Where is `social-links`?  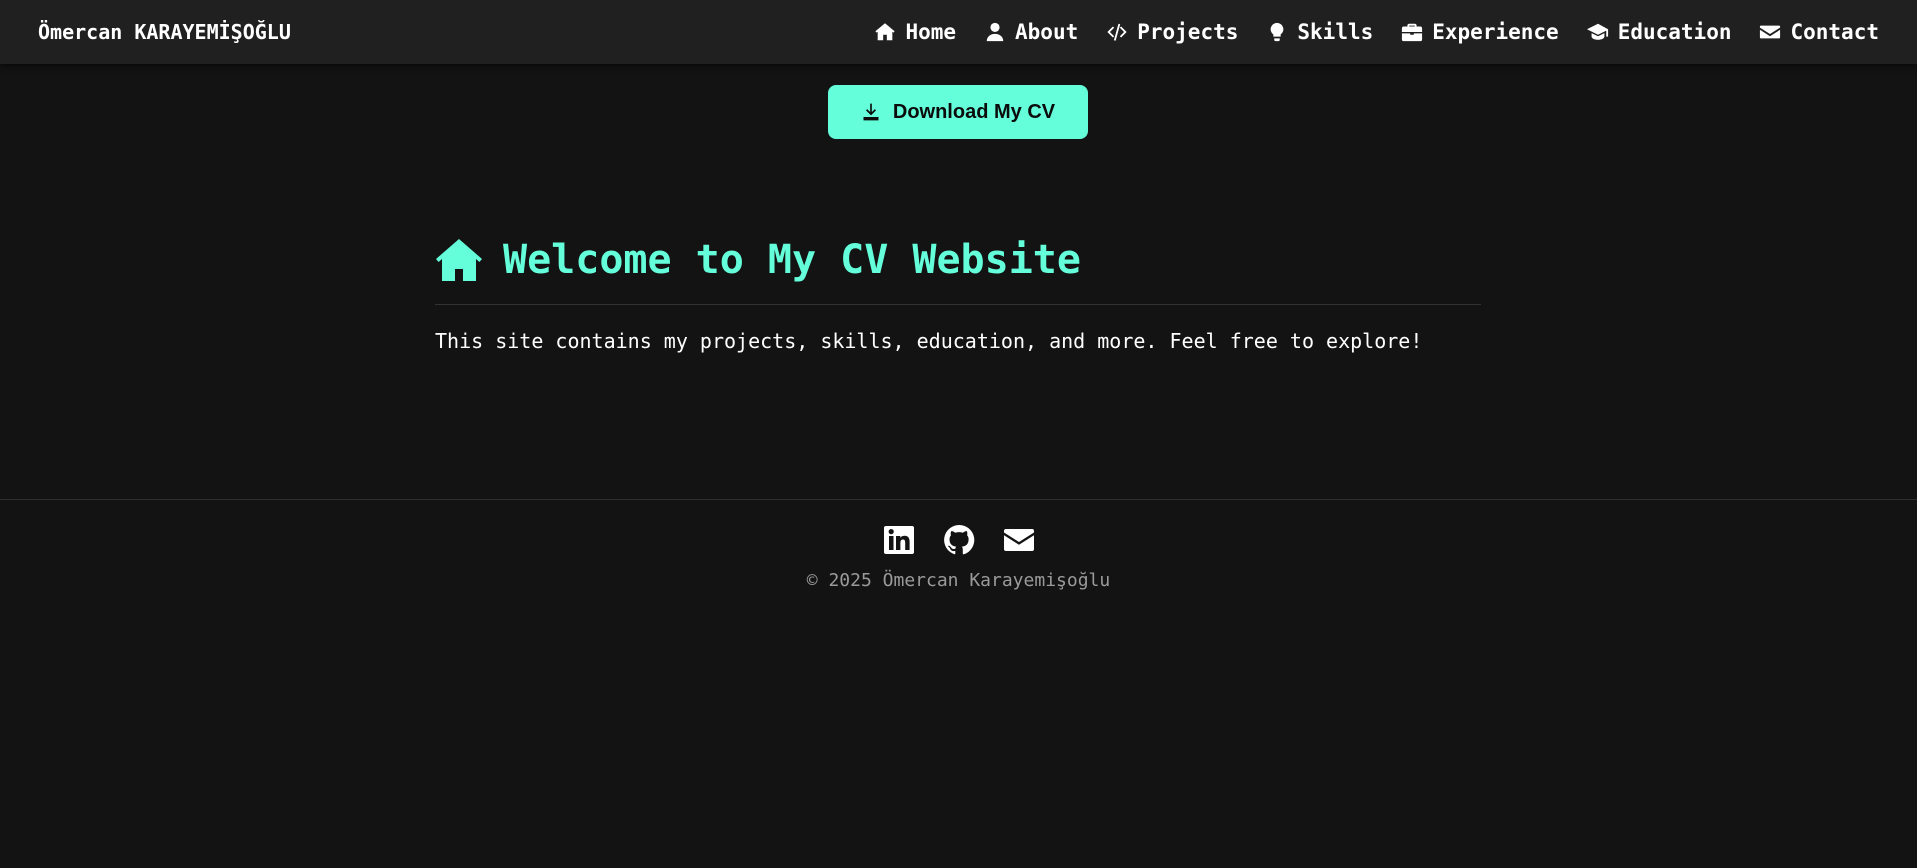 social-links is located at coordinates (958, 540).